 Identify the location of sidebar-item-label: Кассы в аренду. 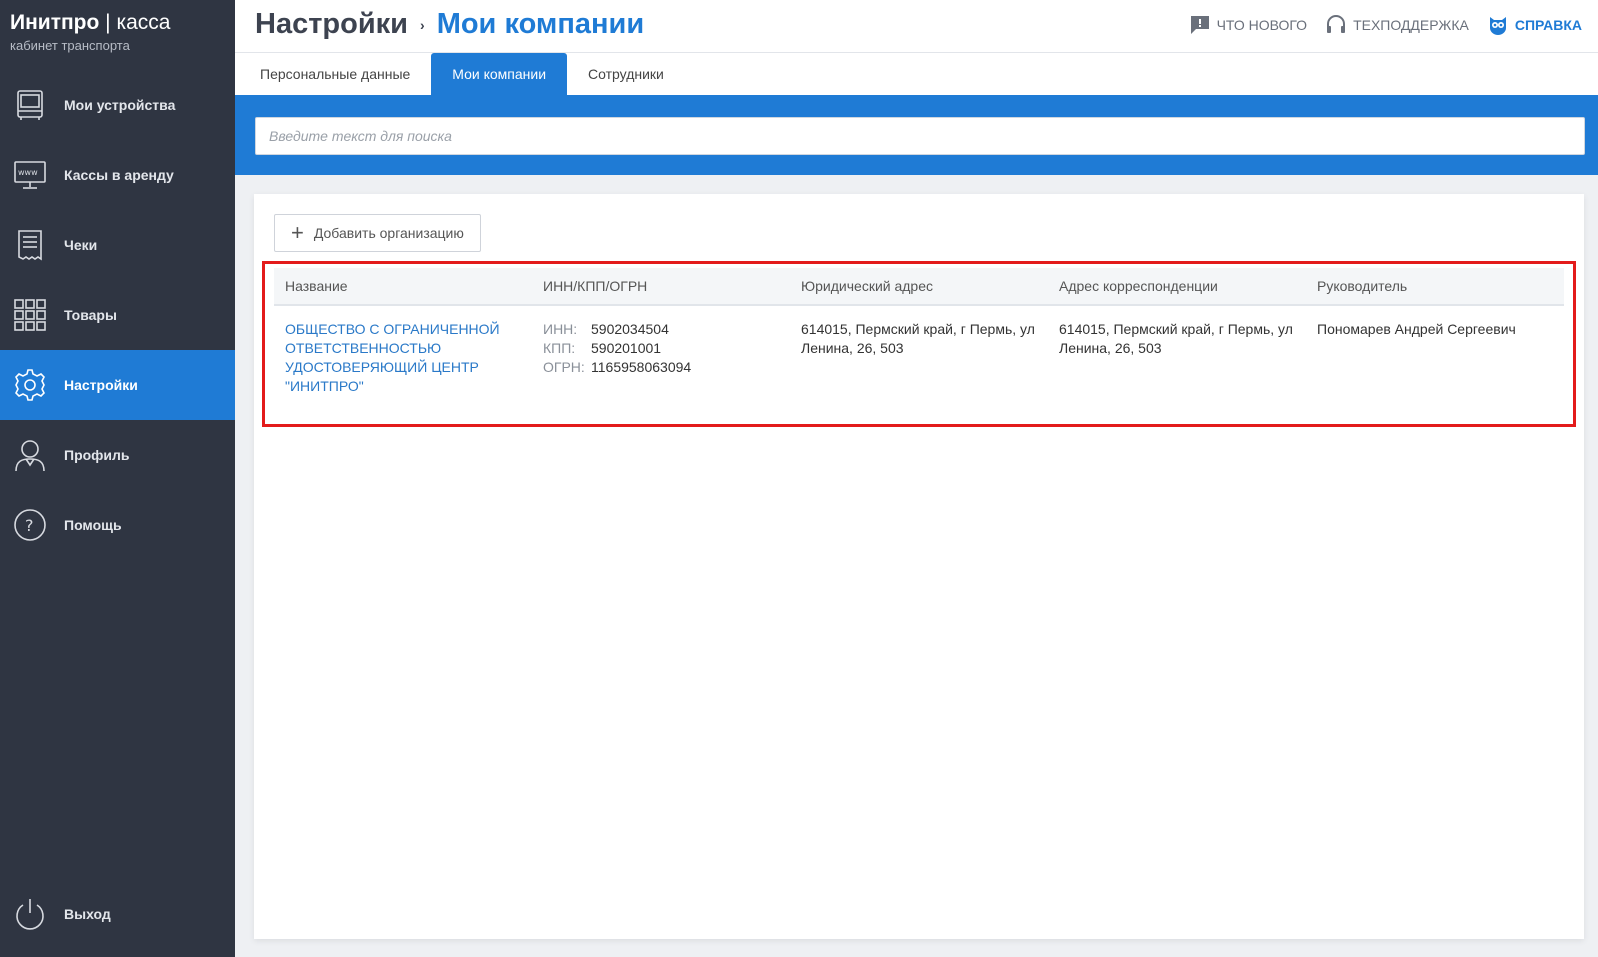
(119, 175).